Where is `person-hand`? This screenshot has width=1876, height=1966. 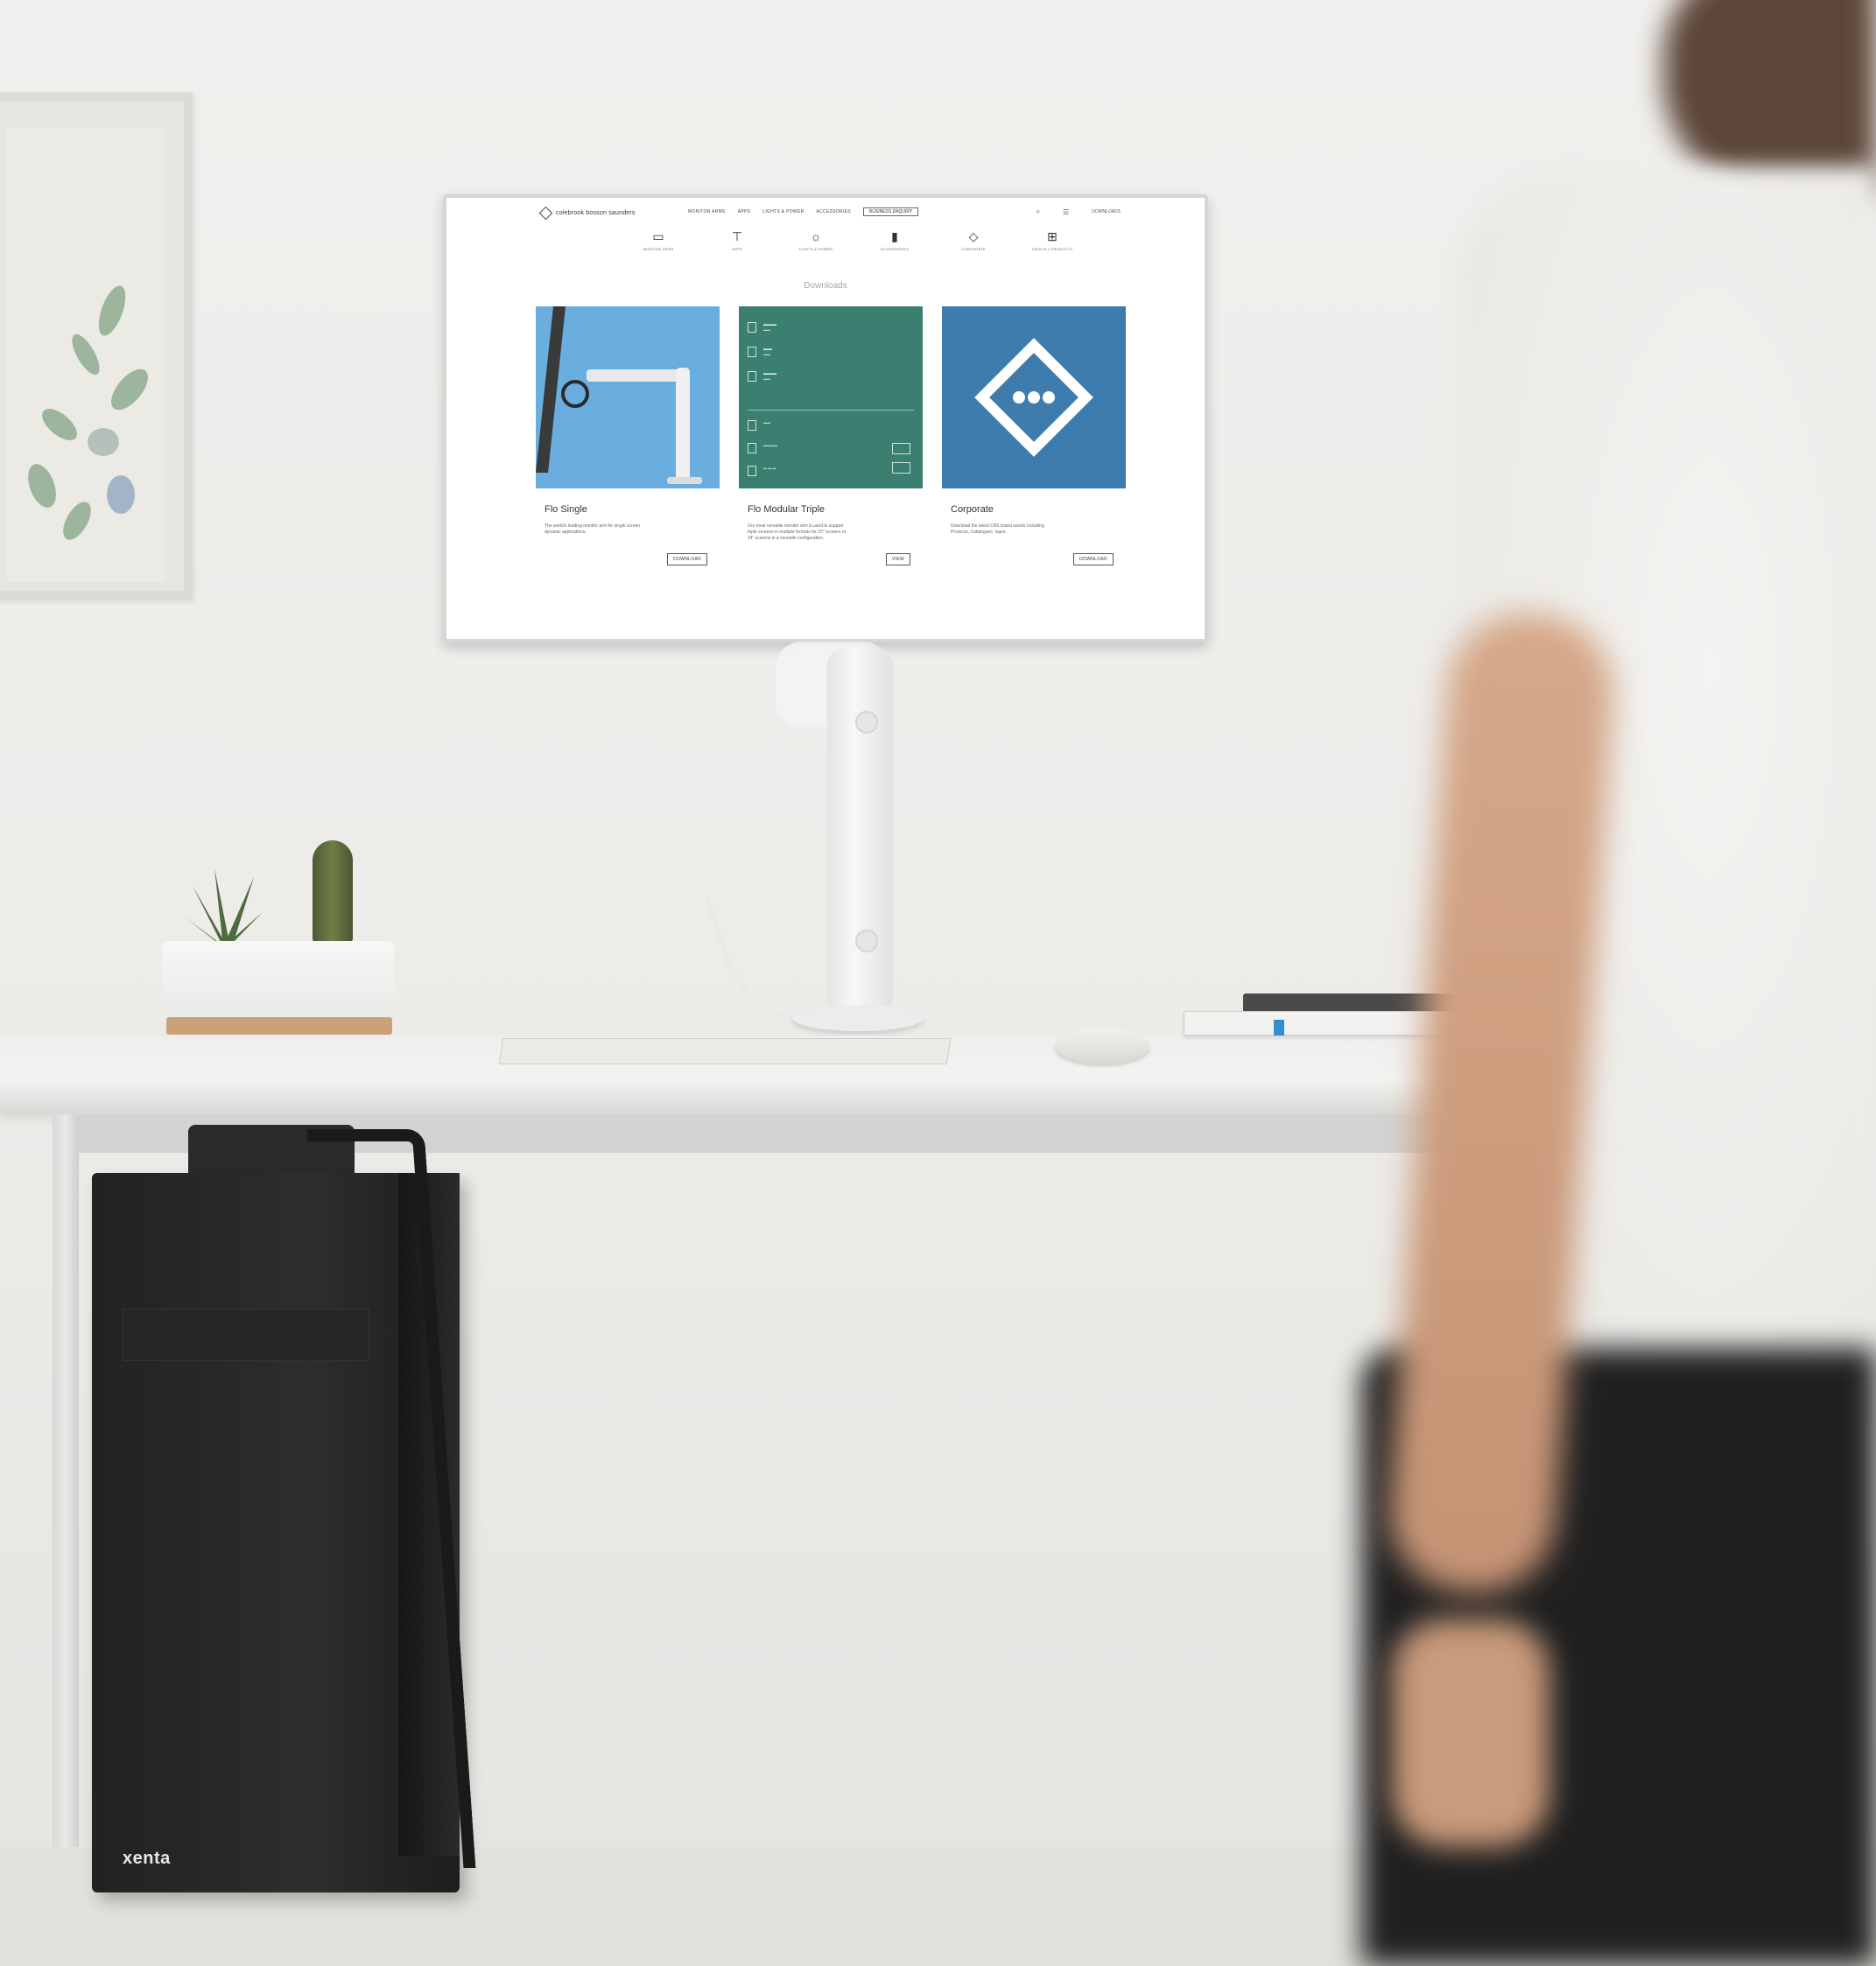 person-hand is located at coordinates (1470, 1733).